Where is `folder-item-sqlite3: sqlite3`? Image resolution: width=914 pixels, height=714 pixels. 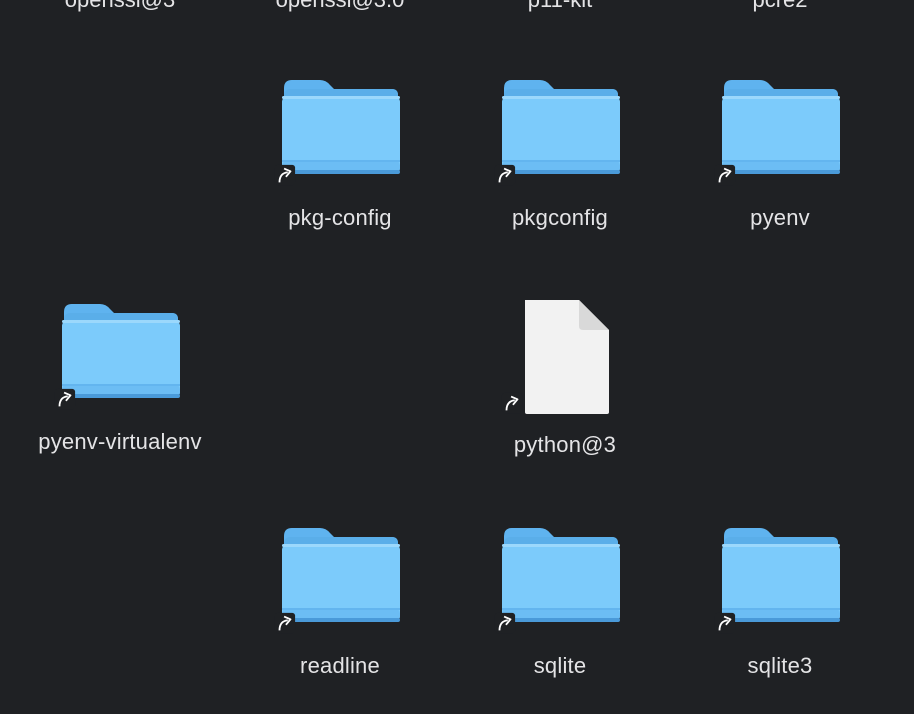 folder-item-sqlite3: sqlite3 is located at coordinates (780, 608).